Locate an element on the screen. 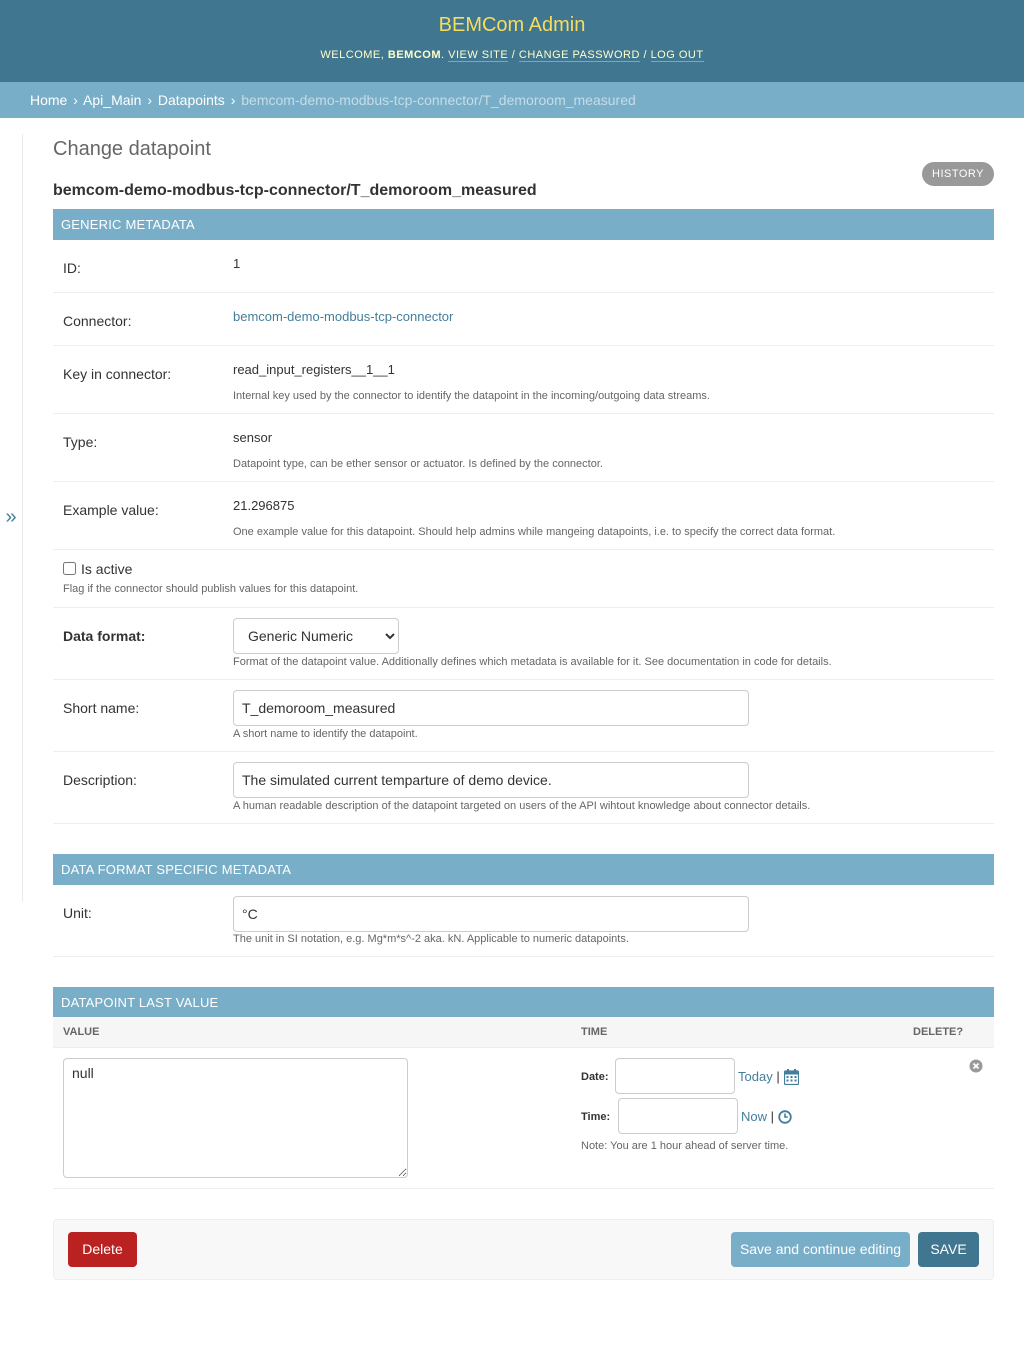 The width and height of the screenshot is (1024, 1350). submit-row: Delete Save and continue editing SAVE is located at coordinates (523, 1249).